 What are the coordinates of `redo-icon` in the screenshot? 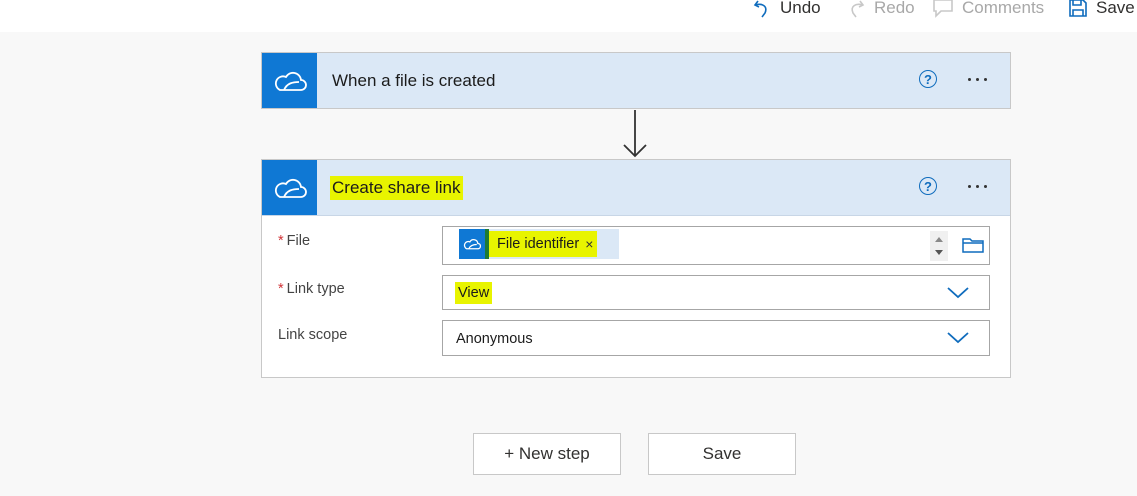 It's located at (858, 9).